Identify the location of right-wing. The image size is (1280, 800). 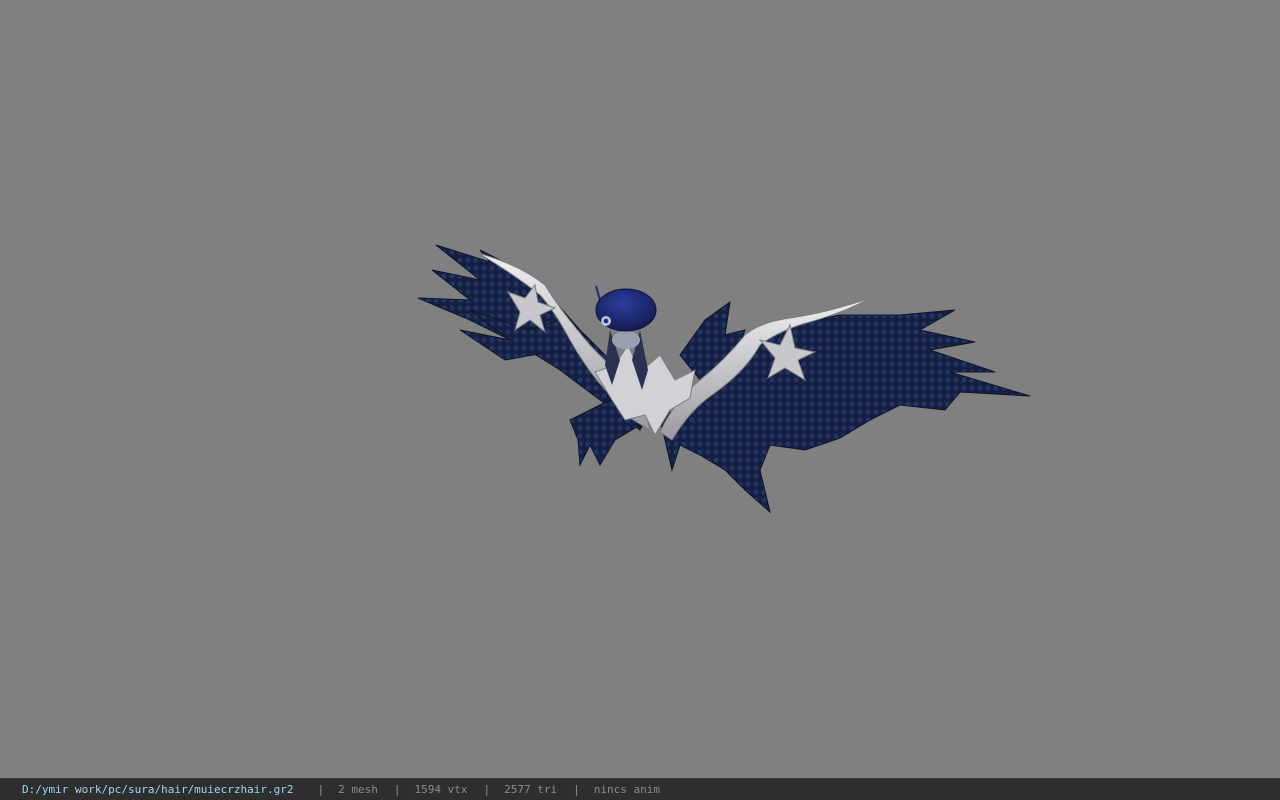
(845, 407).